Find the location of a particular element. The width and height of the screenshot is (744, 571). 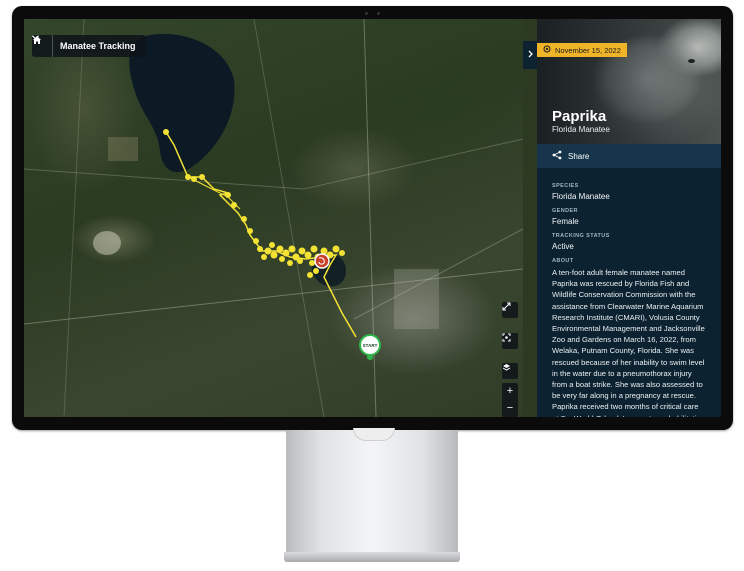

minus-icon: − is located at coordinates (510, 408).